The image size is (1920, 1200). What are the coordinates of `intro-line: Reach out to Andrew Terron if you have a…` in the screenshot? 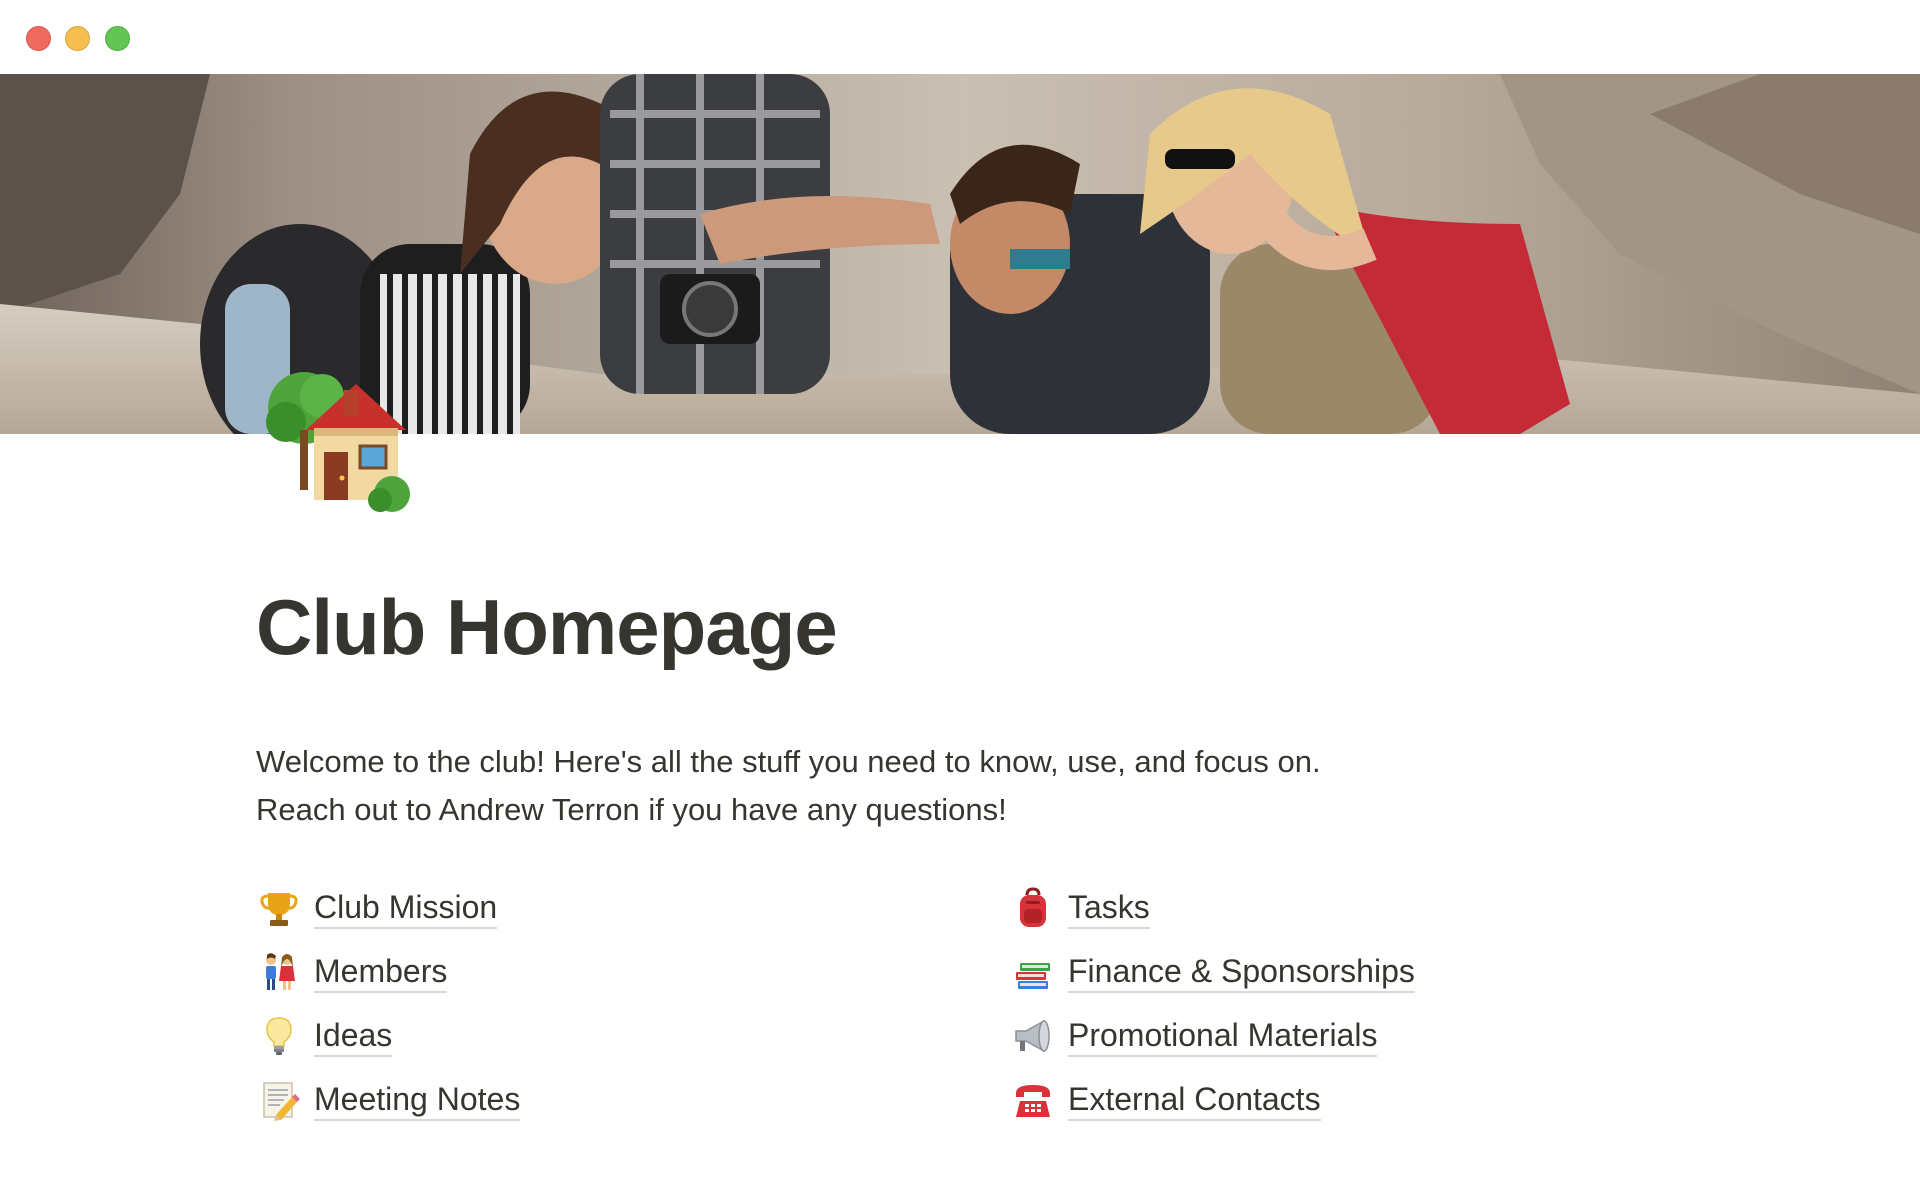 It's located at (631, 809).